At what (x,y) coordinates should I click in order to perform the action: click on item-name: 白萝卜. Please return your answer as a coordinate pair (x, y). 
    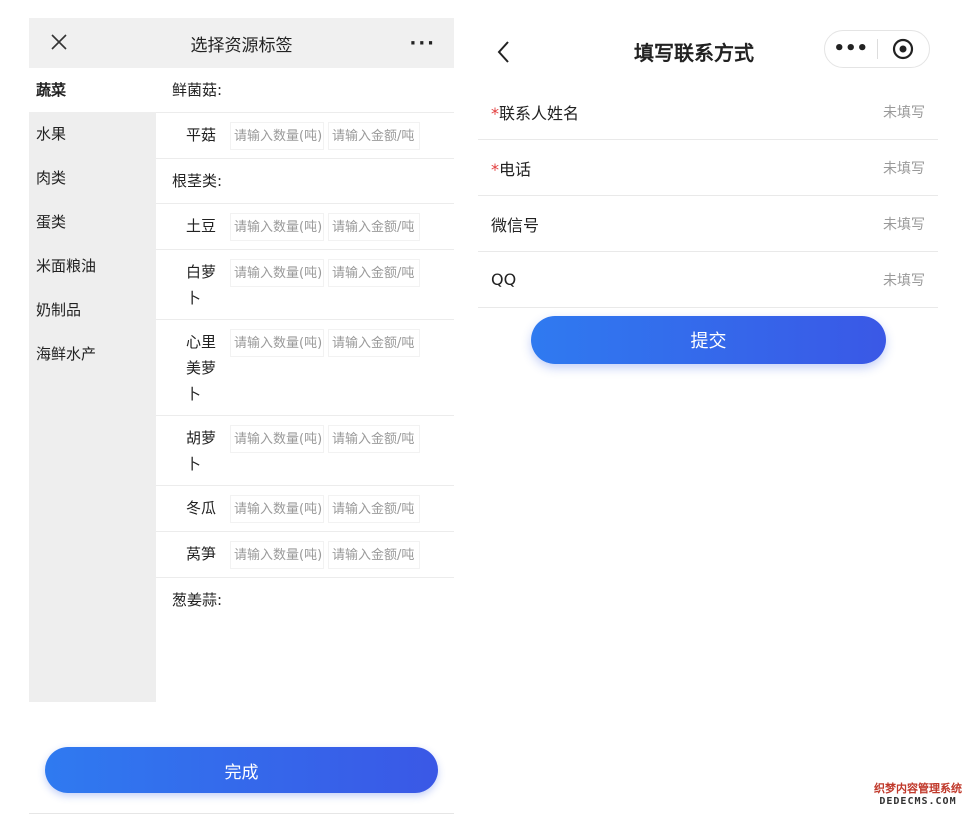
    Looking at the image, I should click on (201, 285).